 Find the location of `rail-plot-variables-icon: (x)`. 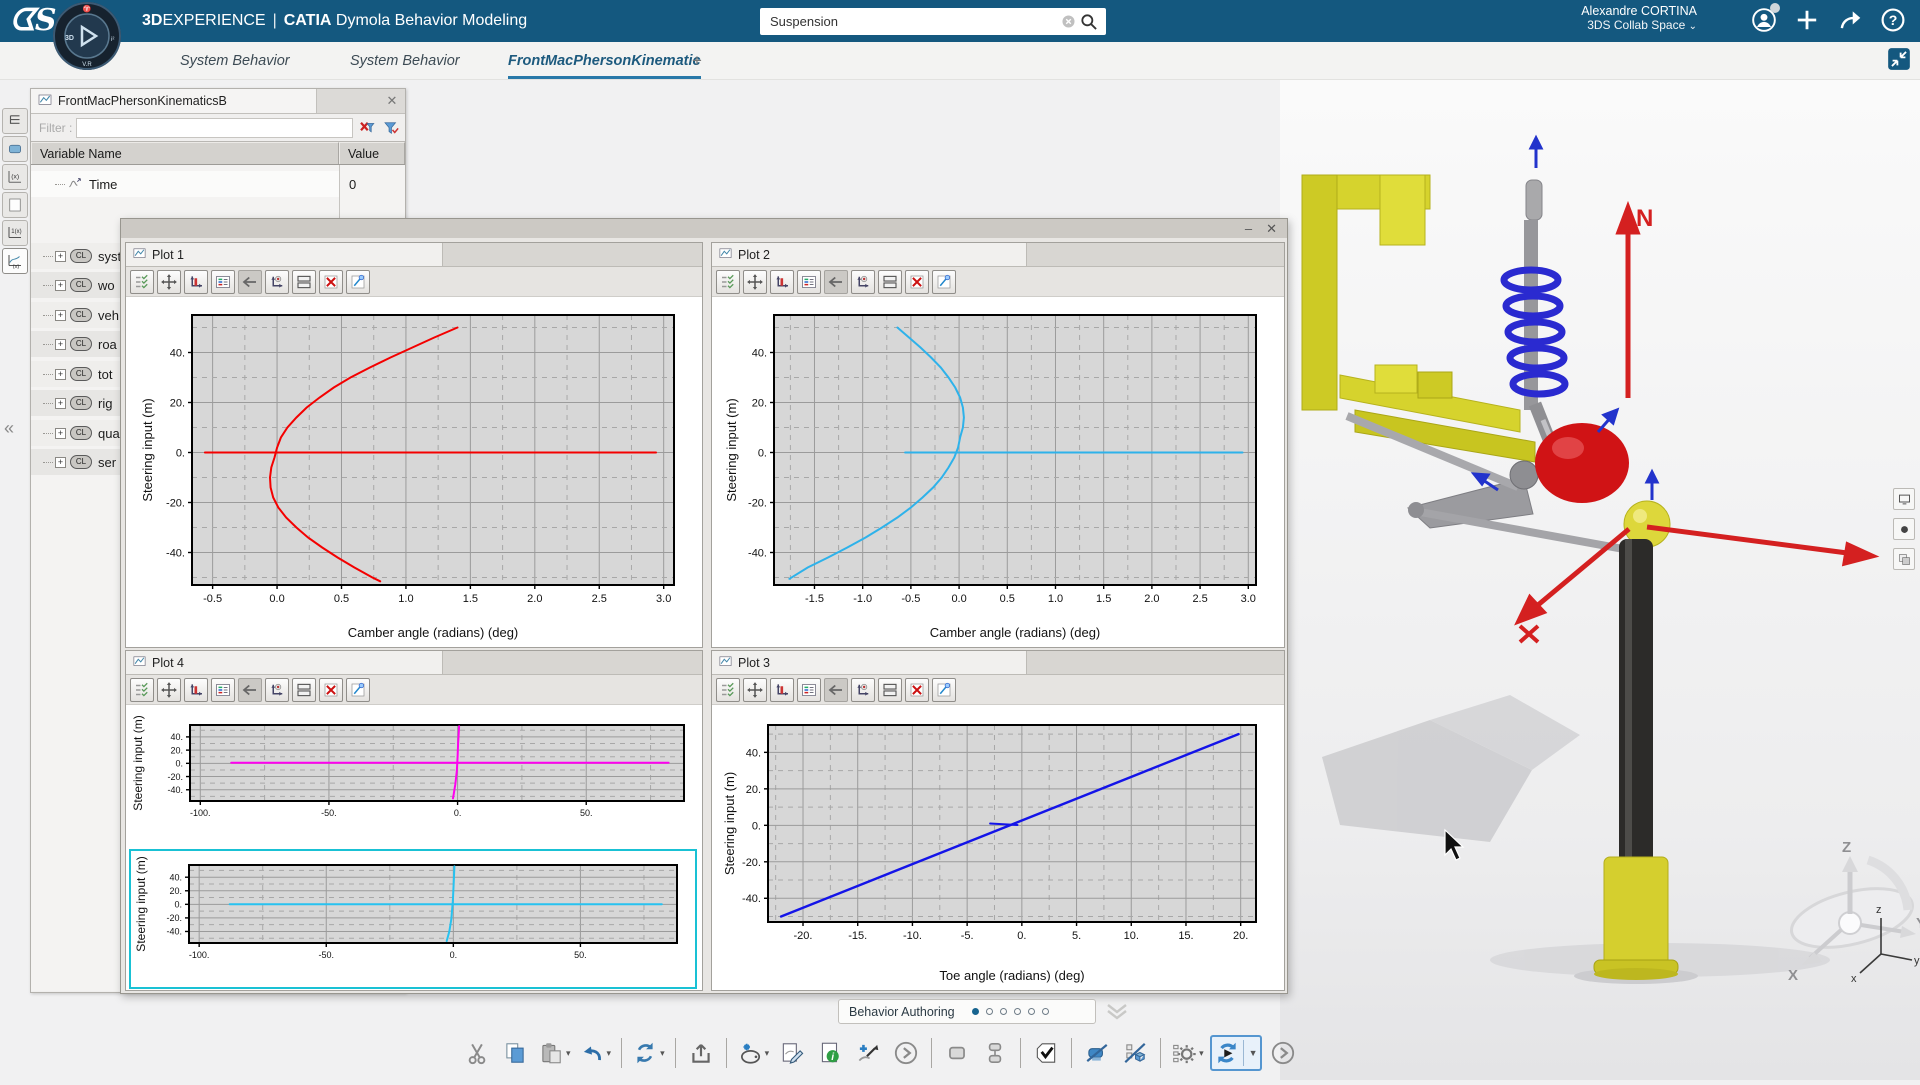

rail-plot-variables-icon: (x) is located at coordinates (15, 261).